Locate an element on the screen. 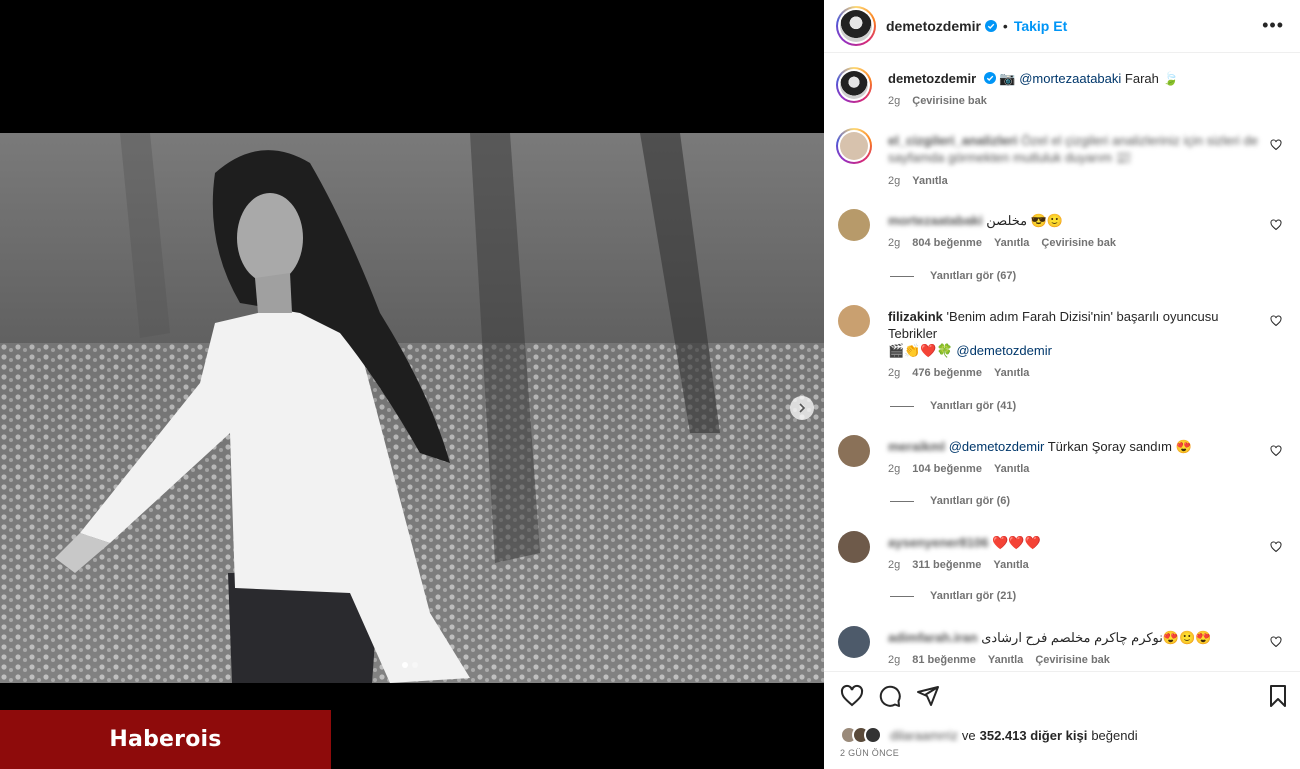 This screenshot has width=1300, height=769. comment-text: نوکرم چاکرم مخلصم فرح ارشادی😍🙂😍 is located at coordinates (1096, 637).